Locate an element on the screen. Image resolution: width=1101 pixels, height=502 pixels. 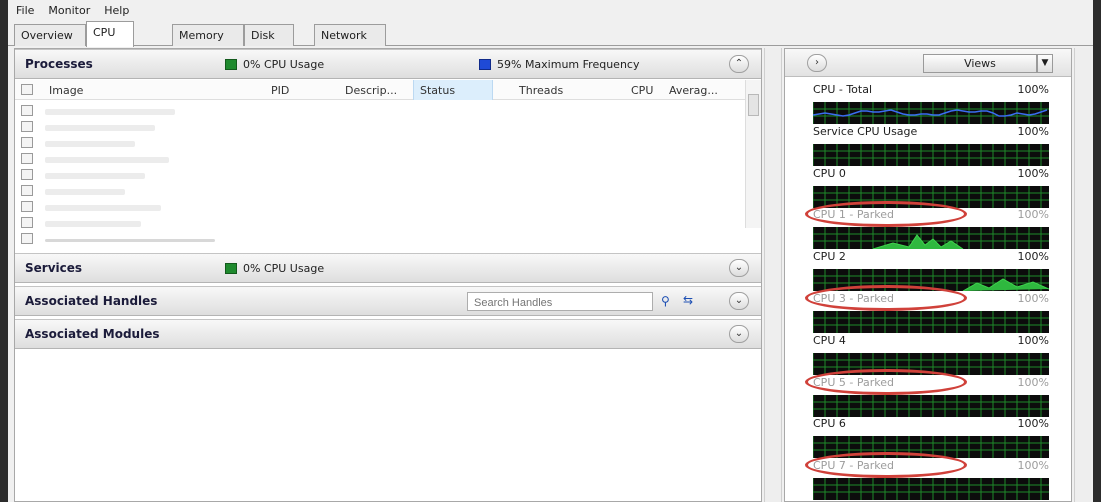
cpu-graph-item: CPU 5 - Parked 100% is located at coordinates (927, 393).